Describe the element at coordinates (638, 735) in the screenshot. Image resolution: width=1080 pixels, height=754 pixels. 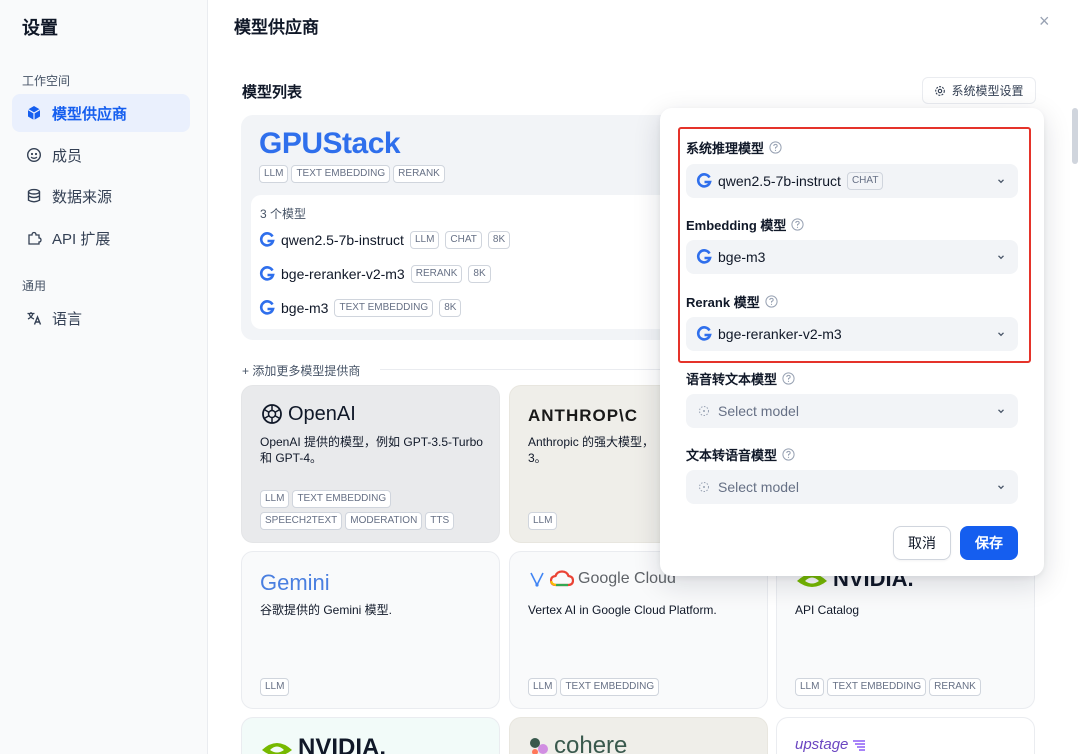
I see `provider-card-cohere: cohere` at that location.